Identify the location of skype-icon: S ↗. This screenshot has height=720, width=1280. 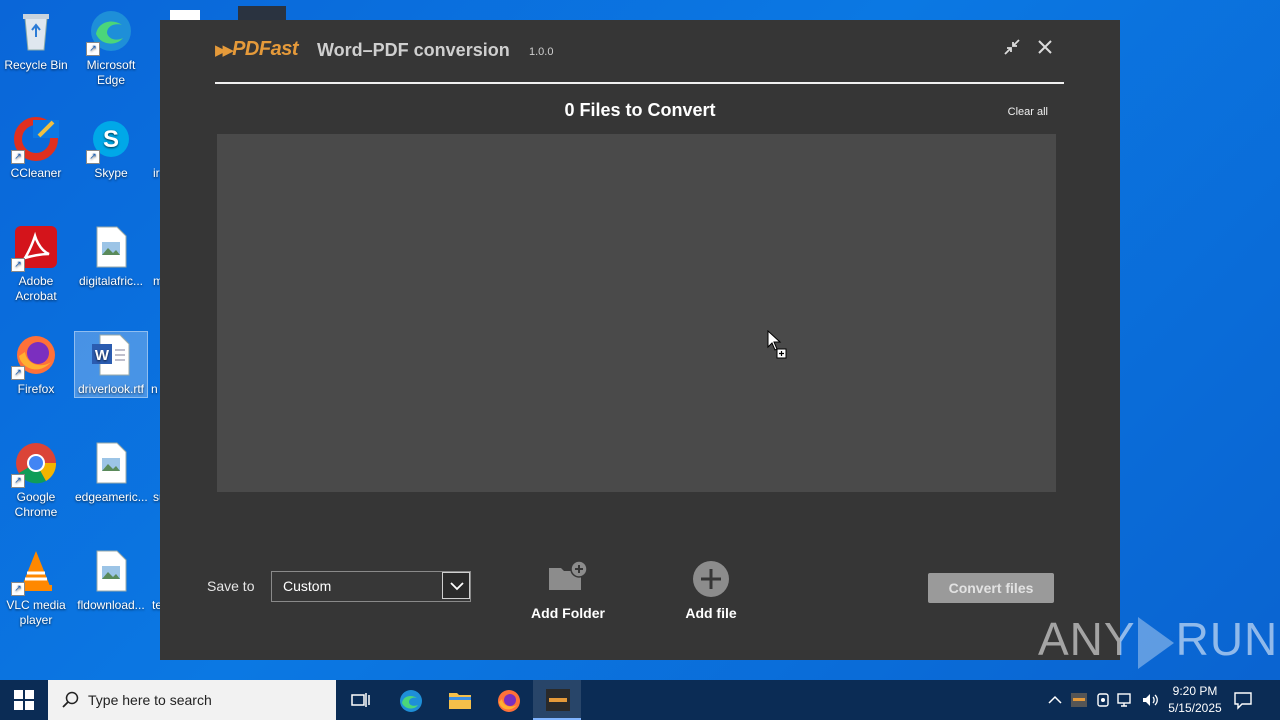
(110, 140).